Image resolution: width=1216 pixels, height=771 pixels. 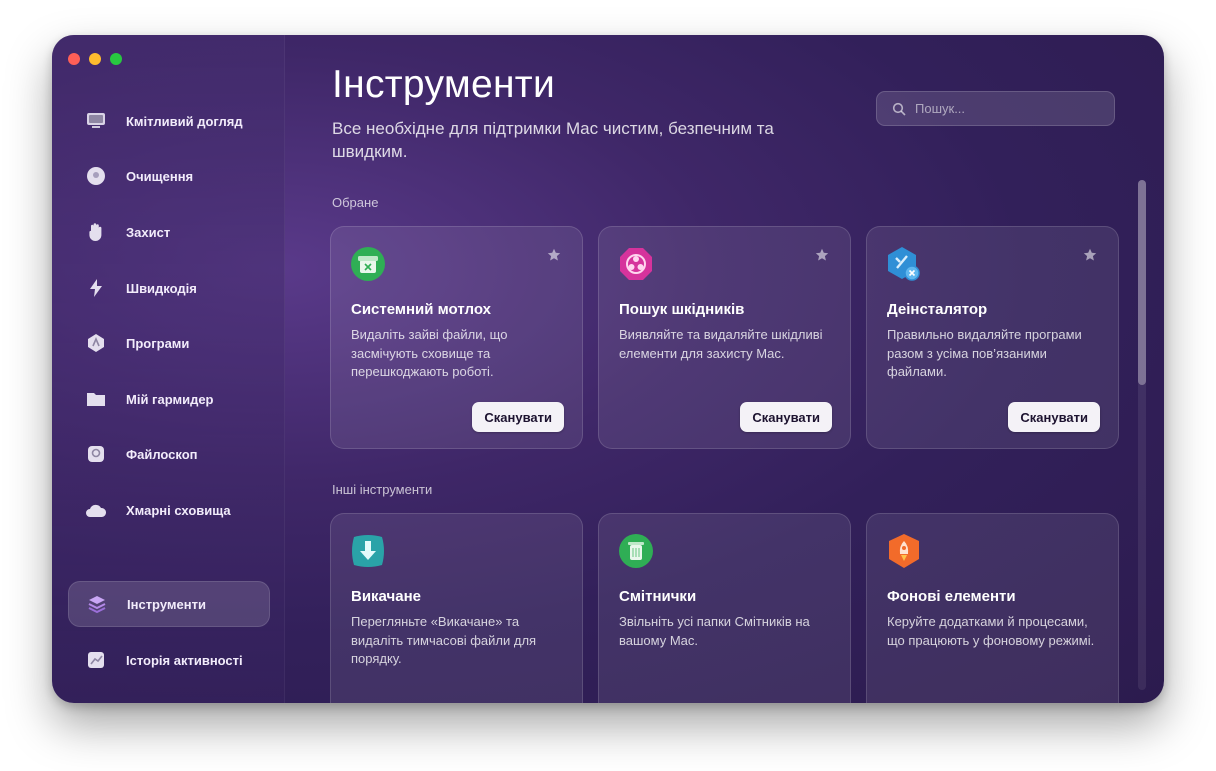 I want to click on sidebar-item-label: Програми, so click(x=158, y=343).